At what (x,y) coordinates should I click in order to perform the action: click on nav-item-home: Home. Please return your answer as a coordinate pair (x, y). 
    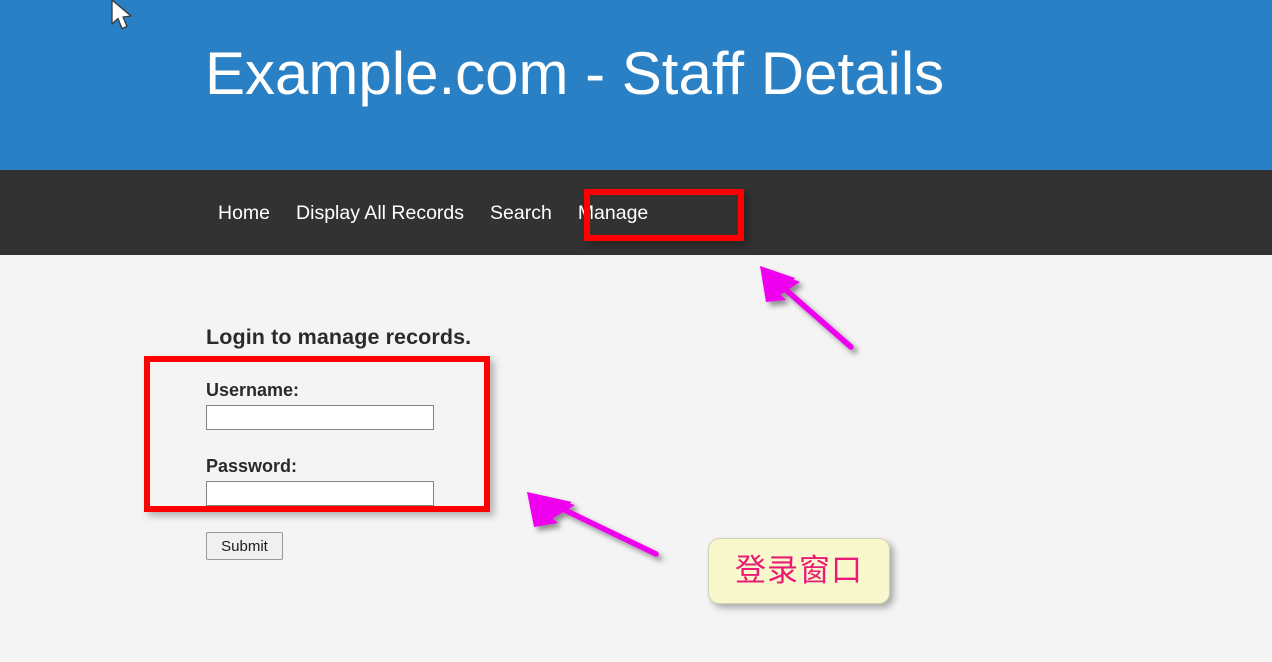
    Looking at the image, I should click on (244, 213).